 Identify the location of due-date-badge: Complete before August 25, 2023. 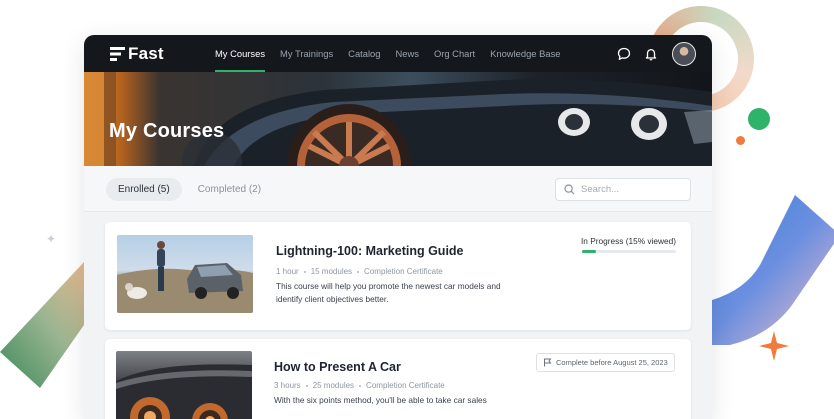
(605, 362).